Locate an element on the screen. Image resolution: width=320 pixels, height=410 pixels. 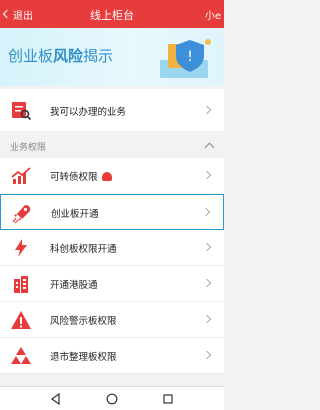
hk-connect-label: 开通港股通 is located at coordinates (74, 285).